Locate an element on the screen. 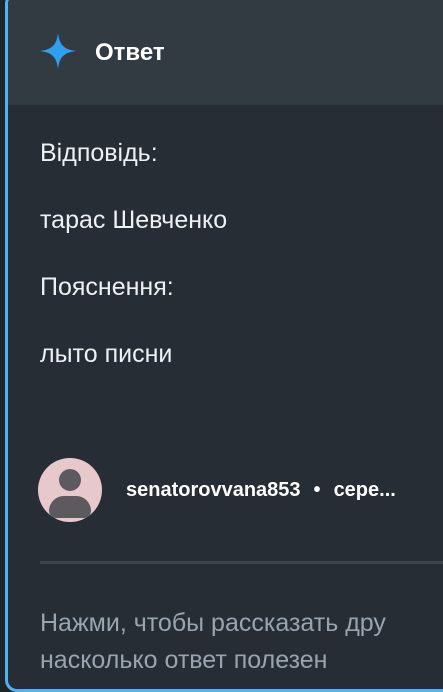 This screenshot has height=692, width=443. rating-prompt-line-2: насколько ответ полезен is located at coordinates (184, 660).